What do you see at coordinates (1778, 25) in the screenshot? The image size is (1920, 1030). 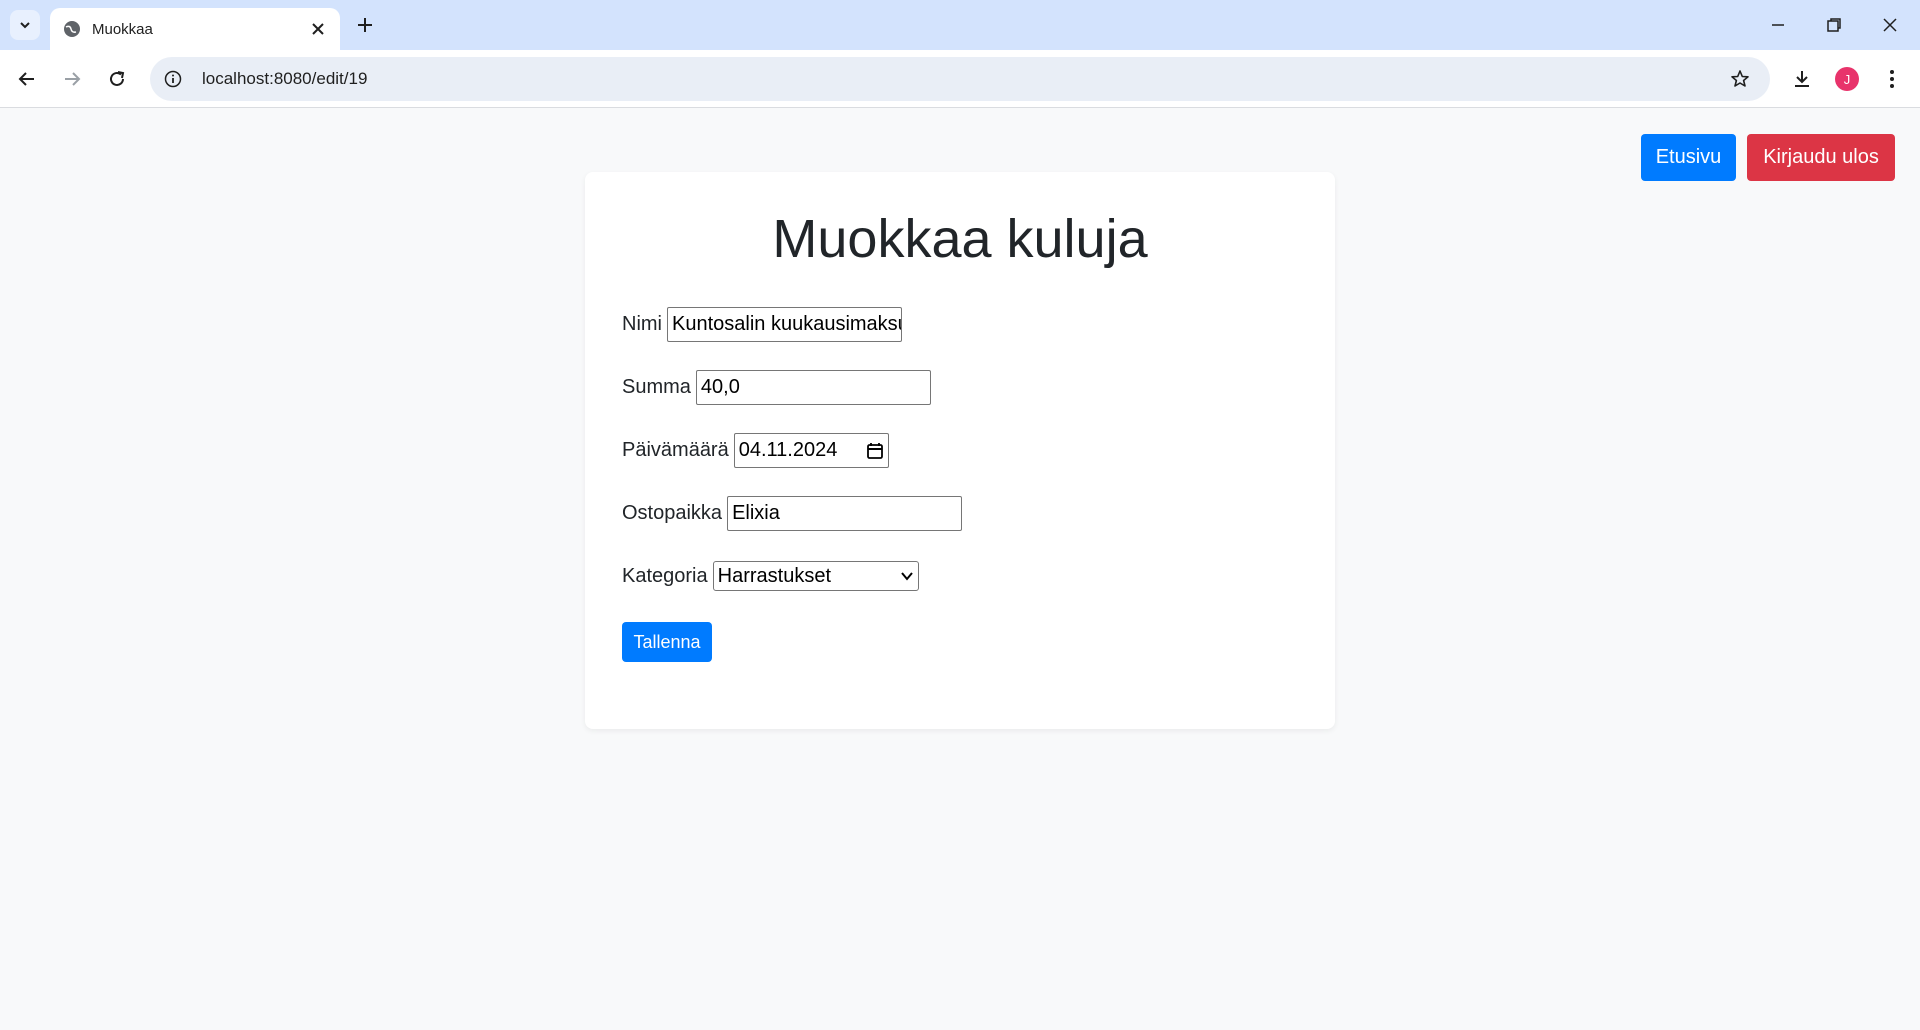 I see `minimize-icon` at bounding box center [1778, 25].